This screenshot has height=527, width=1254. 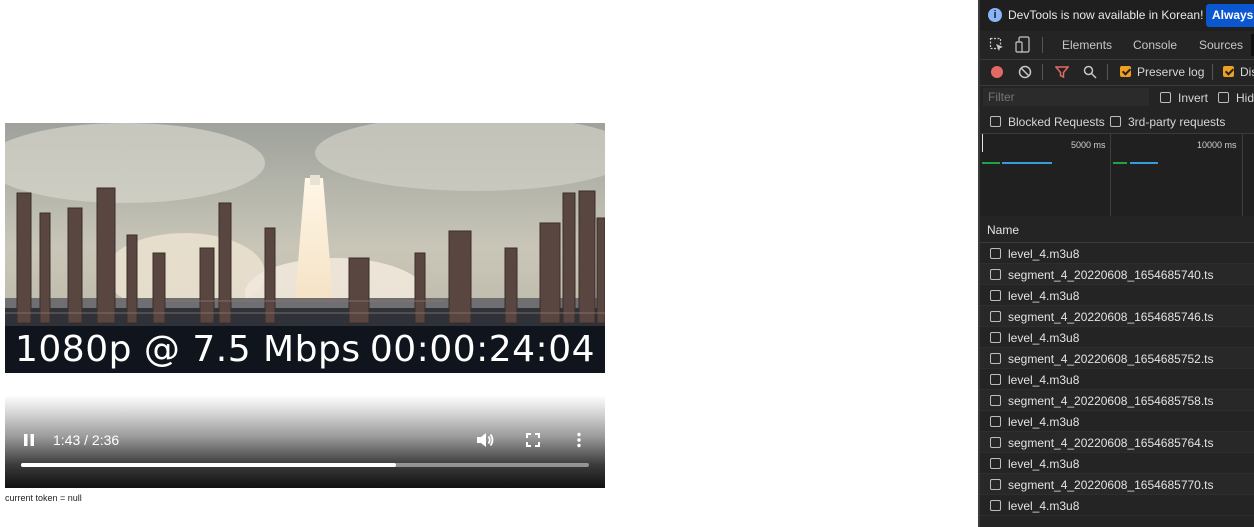 What do you see at coordinates (1090, 72) in the screenshot?
I see `search-icon` at bounding box center [1090, 72].